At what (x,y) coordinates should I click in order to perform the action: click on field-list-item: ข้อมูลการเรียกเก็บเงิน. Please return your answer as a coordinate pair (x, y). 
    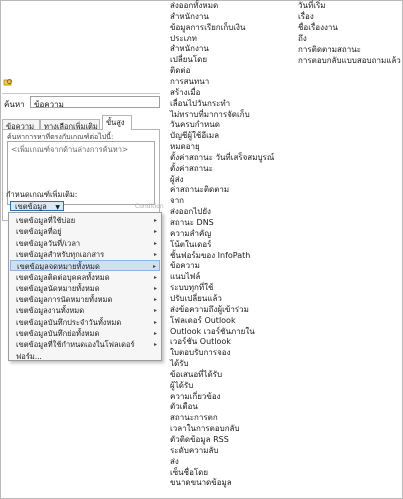
    Looking at the image, I should click on (207, 28).